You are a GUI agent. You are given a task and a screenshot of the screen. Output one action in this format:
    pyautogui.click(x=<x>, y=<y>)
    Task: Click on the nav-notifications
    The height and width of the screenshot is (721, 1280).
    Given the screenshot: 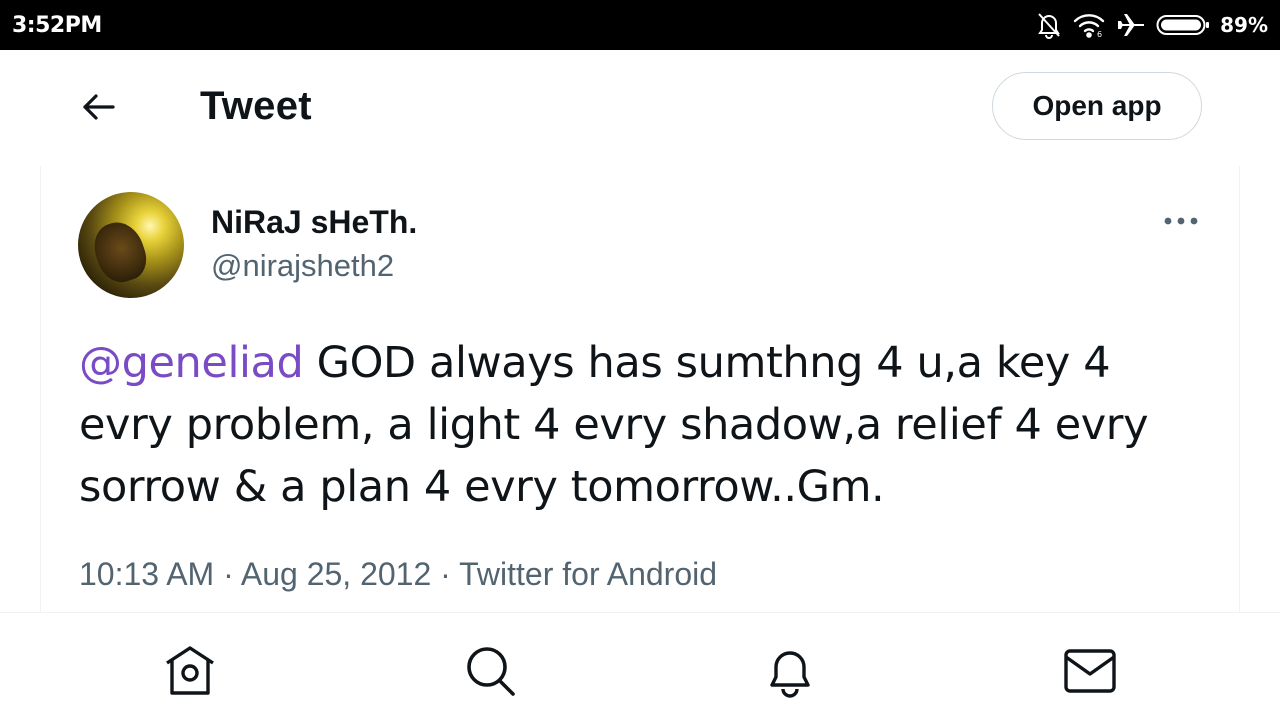 What is the action you would take?
    pyautogui.click(x=790, y=671)
    